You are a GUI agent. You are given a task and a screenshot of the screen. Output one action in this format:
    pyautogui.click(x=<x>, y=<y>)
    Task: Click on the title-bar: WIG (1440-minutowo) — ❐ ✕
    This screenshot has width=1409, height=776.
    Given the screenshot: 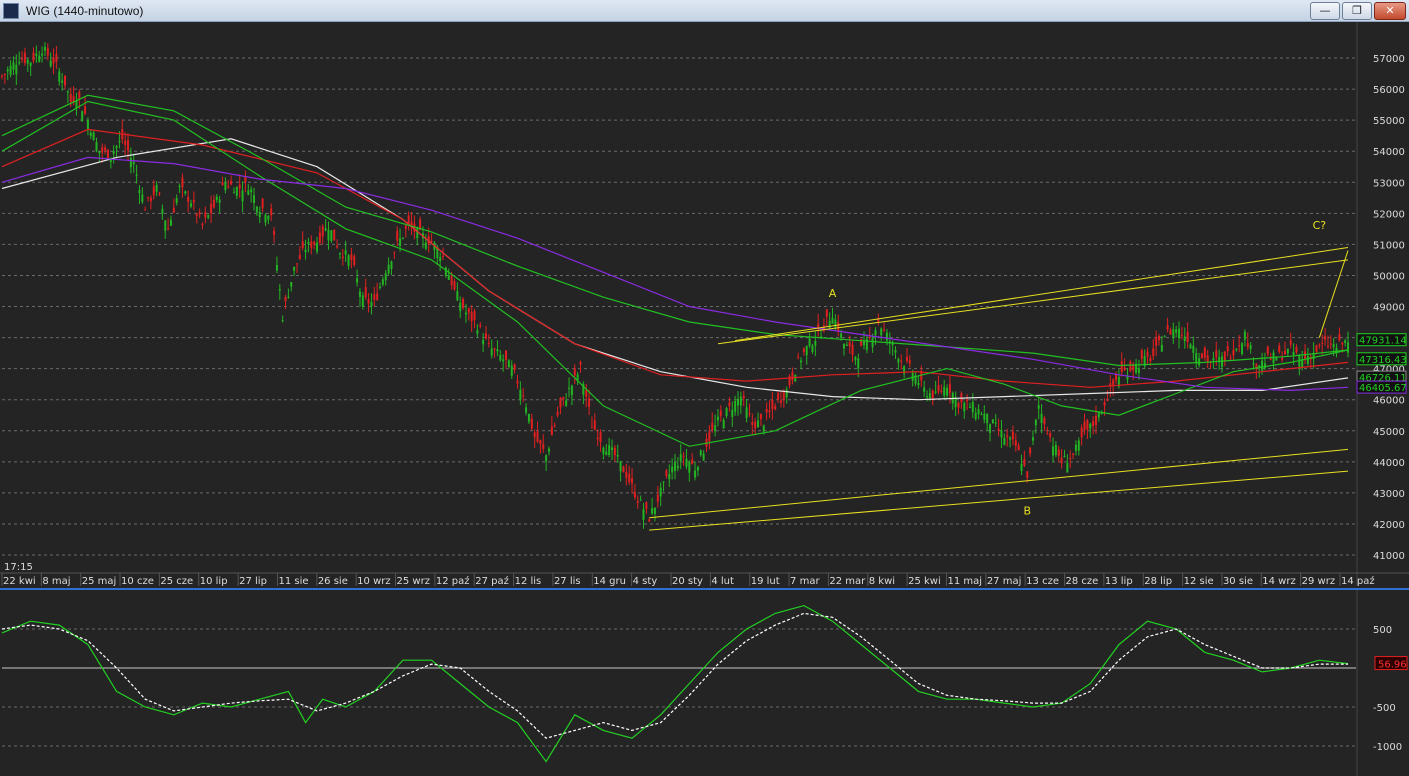 What is the action you would take?
    pyautogui.click(x=704, y=11)
    